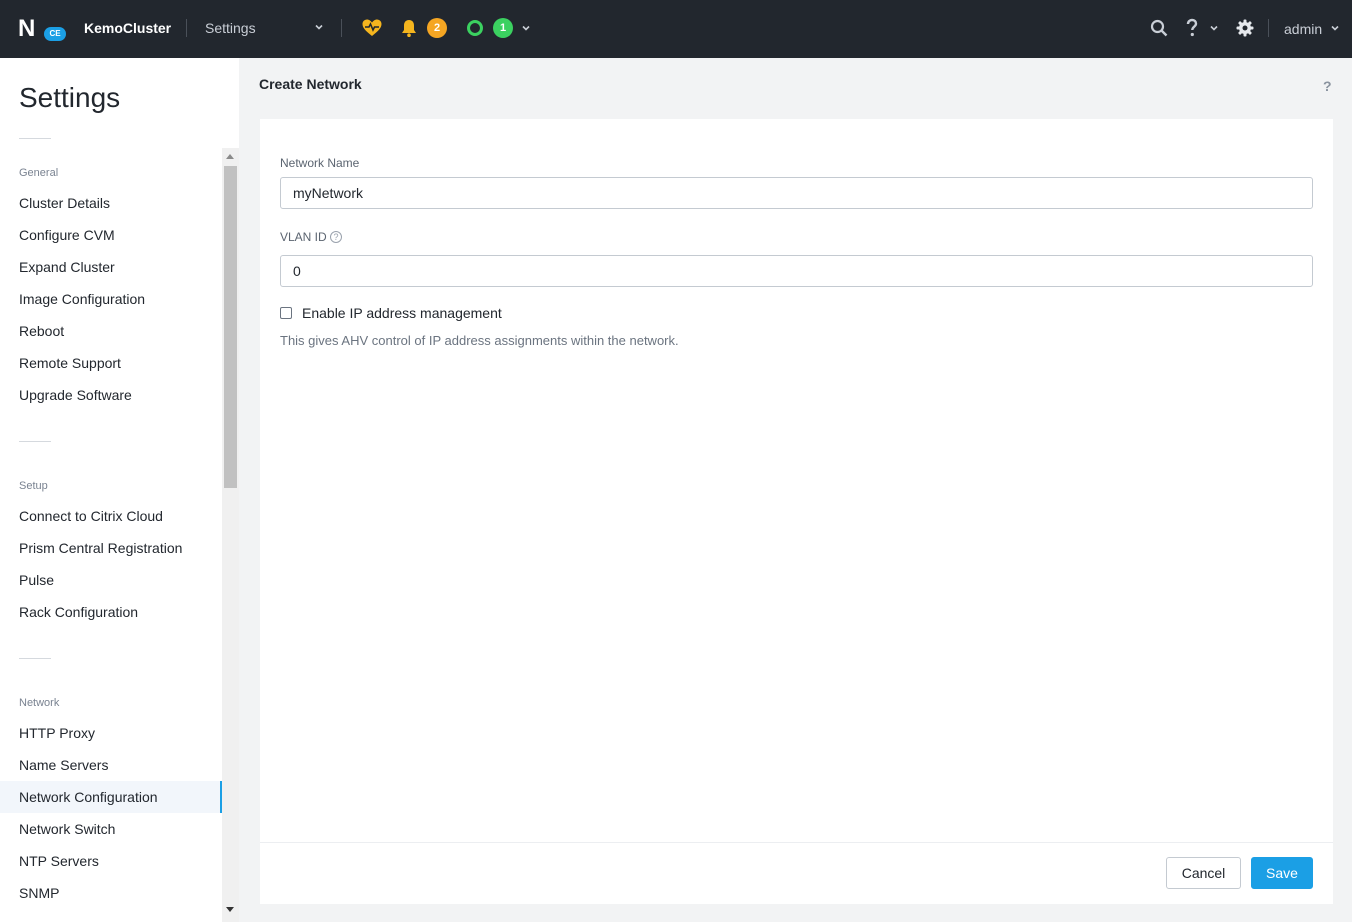  I want to click on info-icon: ?, so click(336, 237).